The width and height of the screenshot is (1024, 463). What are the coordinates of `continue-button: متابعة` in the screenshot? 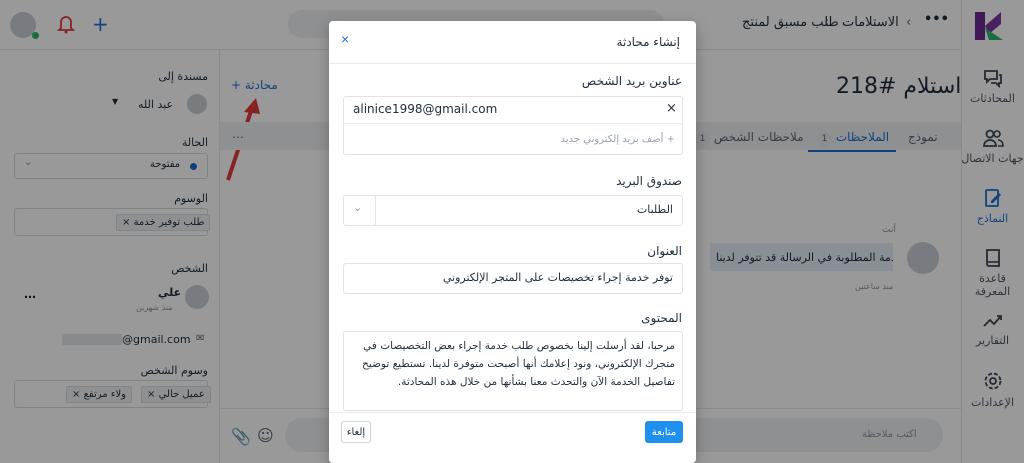 It's located at (664, 432).